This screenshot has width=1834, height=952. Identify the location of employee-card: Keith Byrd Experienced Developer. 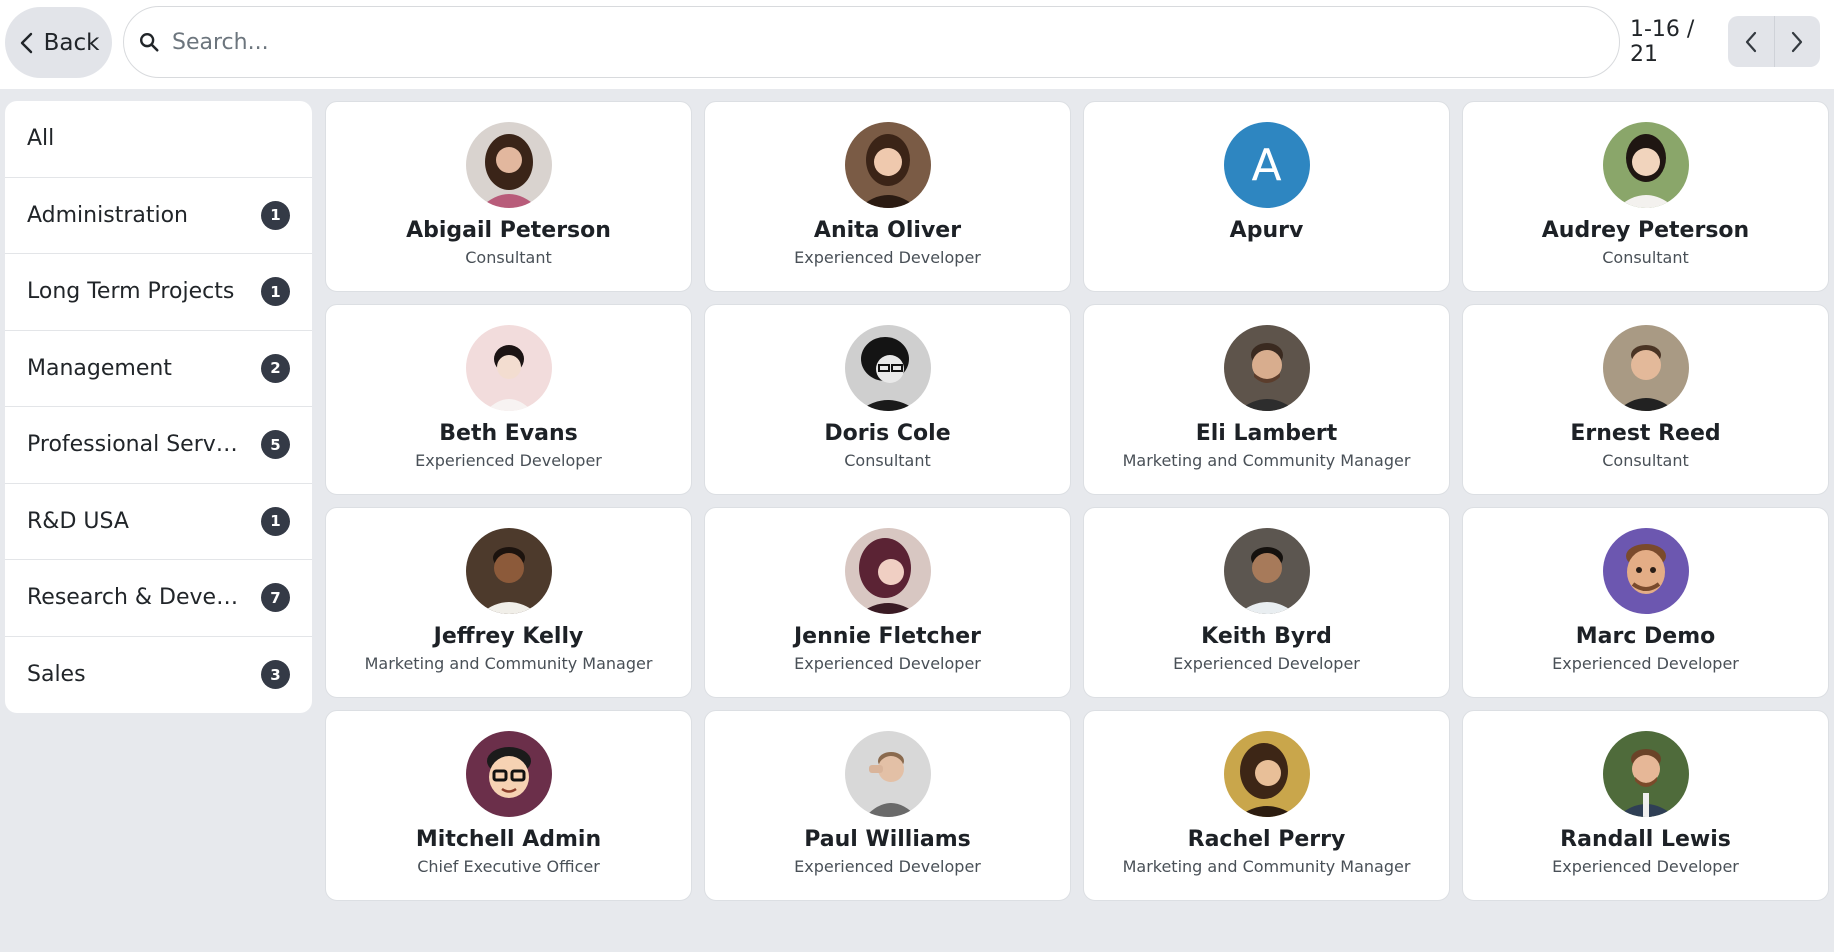
(1266, 602).